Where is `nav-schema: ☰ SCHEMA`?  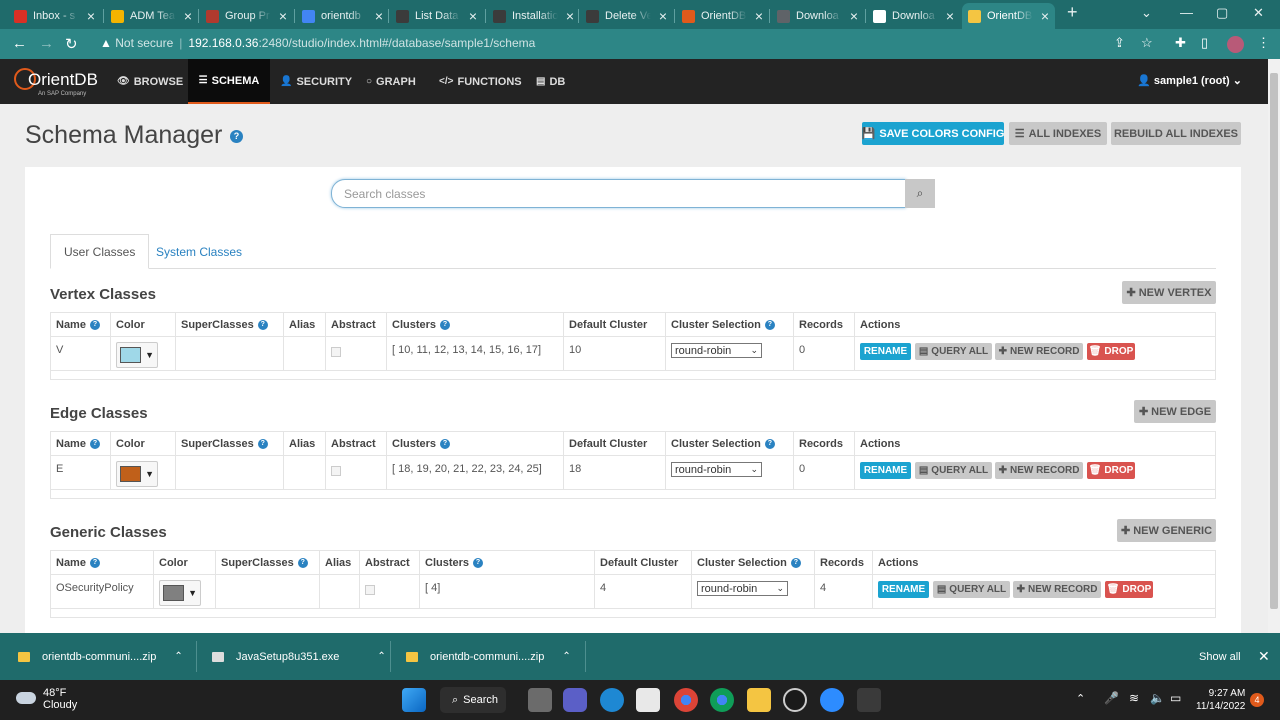
nav-schema: ☰ SCHEMA is located at coordinates (229, 81).